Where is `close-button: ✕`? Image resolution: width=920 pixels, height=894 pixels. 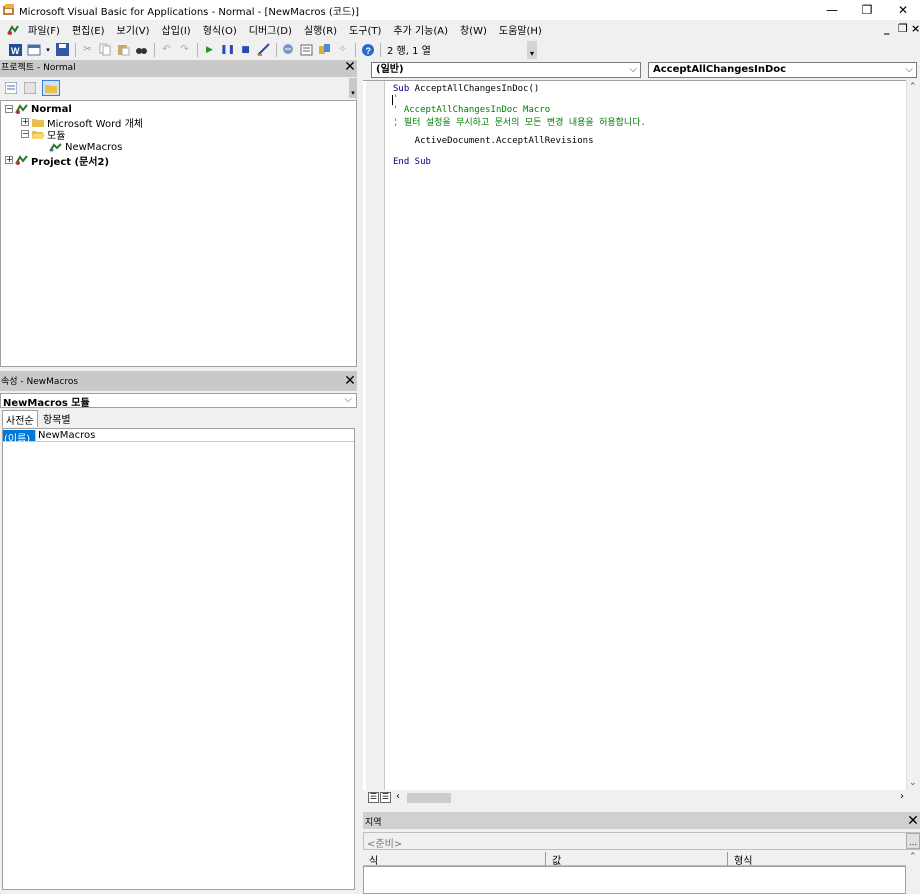 close-button: ✕ is located at coordinates (903, 10).